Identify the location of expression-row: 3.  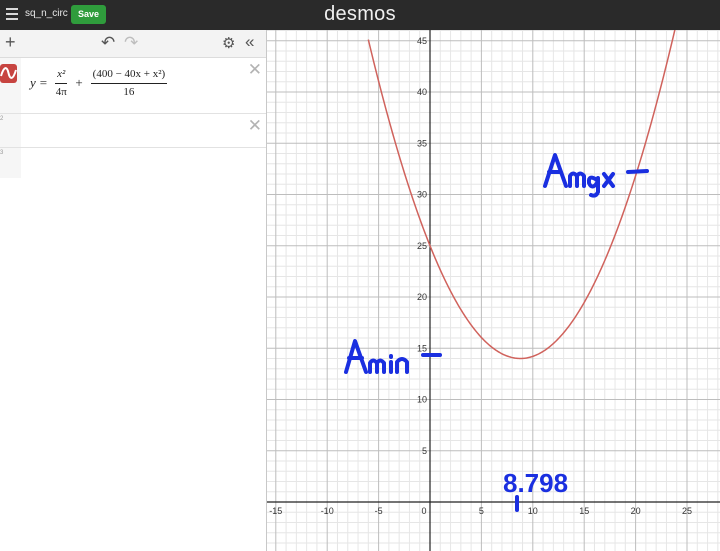
(133, 163).